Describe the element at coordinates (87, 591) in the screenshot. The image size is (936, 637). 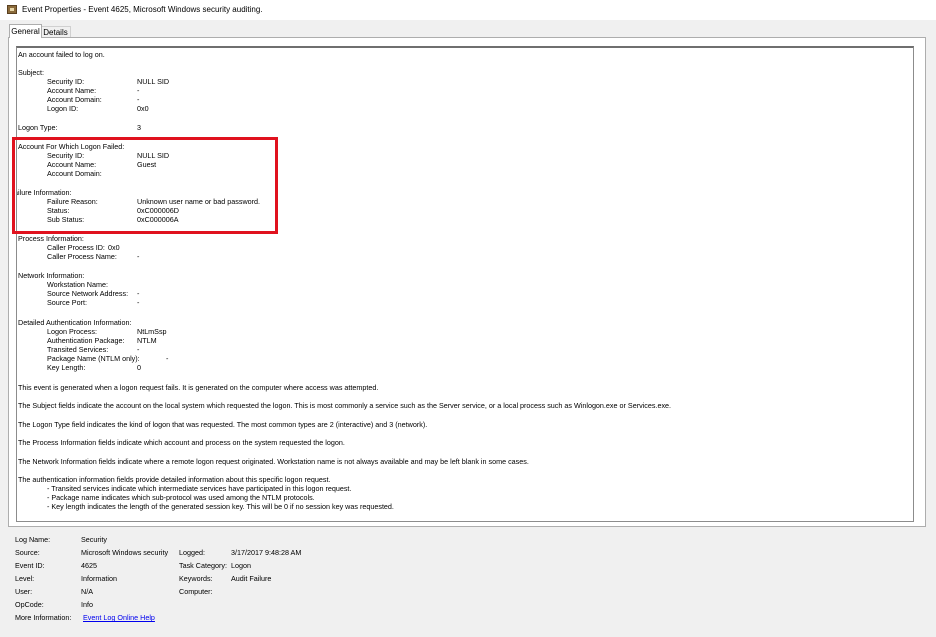
I see `user-value: N/A` at that location.